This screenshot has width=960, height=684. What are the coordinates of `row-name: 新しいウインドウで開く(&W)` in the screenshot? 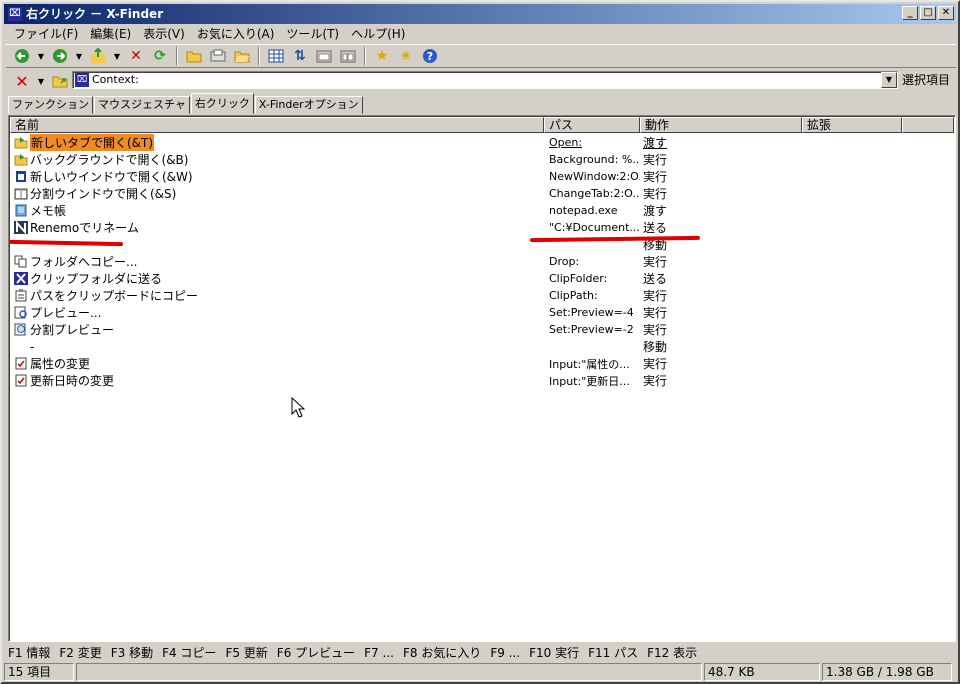 It's located at (111, 177).